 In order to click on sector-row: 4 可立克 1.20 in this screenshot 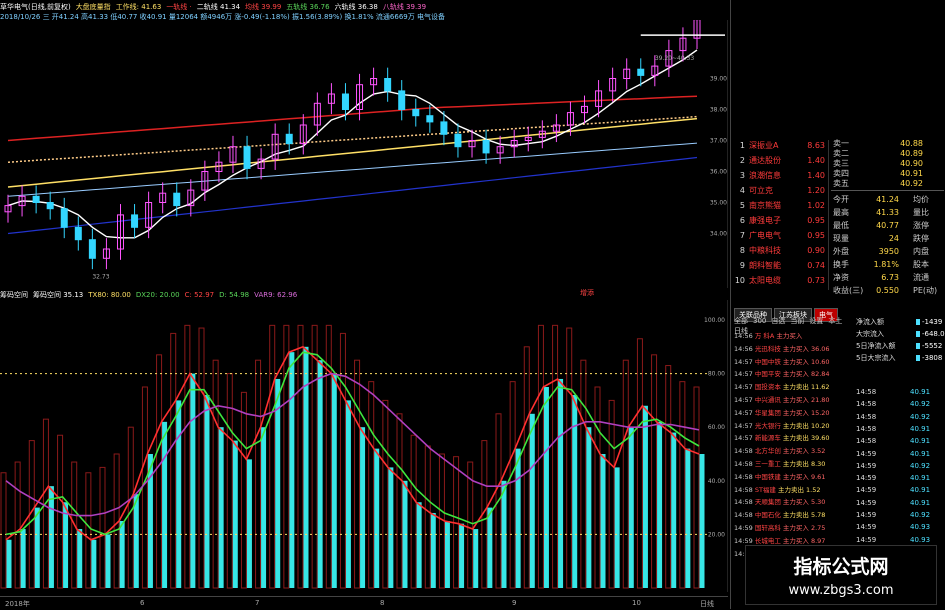, I will do `click(780, 191)`.